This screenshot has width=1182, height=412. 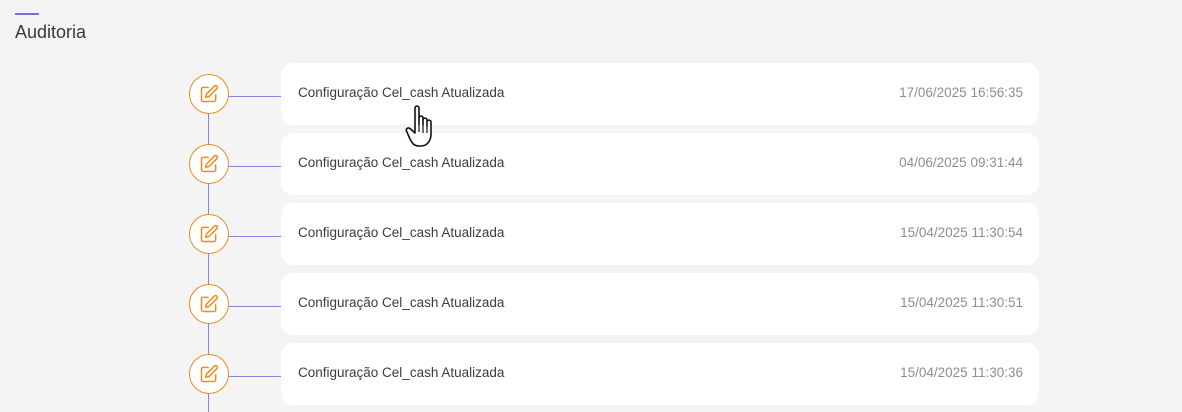 I want to click on audit-entry-date: 04/06/2025 09:31:44, so click(x=961, y=162).